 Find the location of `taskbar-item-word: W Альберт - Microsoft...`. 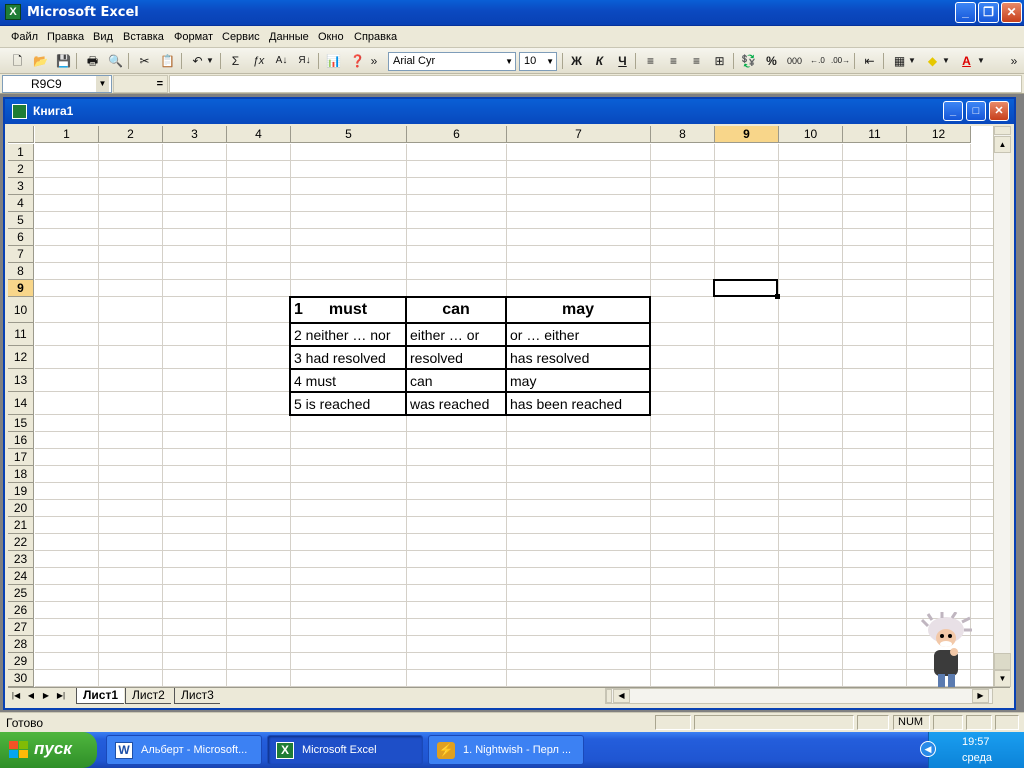

taskbar-item-word: W Альберт - Microsoft... is located at coordinates (184, 750).